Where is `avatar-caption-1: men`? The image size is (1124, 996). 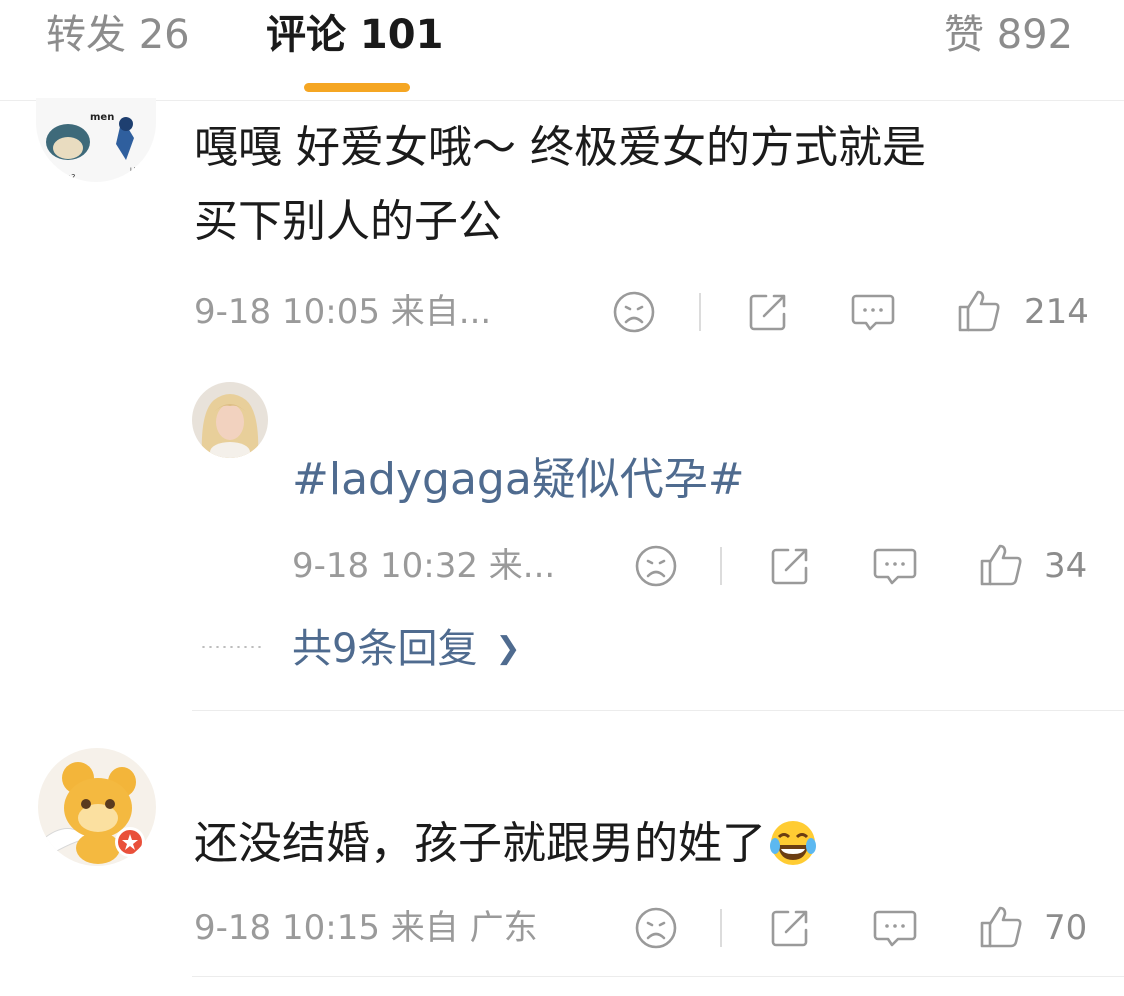 avatar-caption-1: men is located at coordinates (102, 117).